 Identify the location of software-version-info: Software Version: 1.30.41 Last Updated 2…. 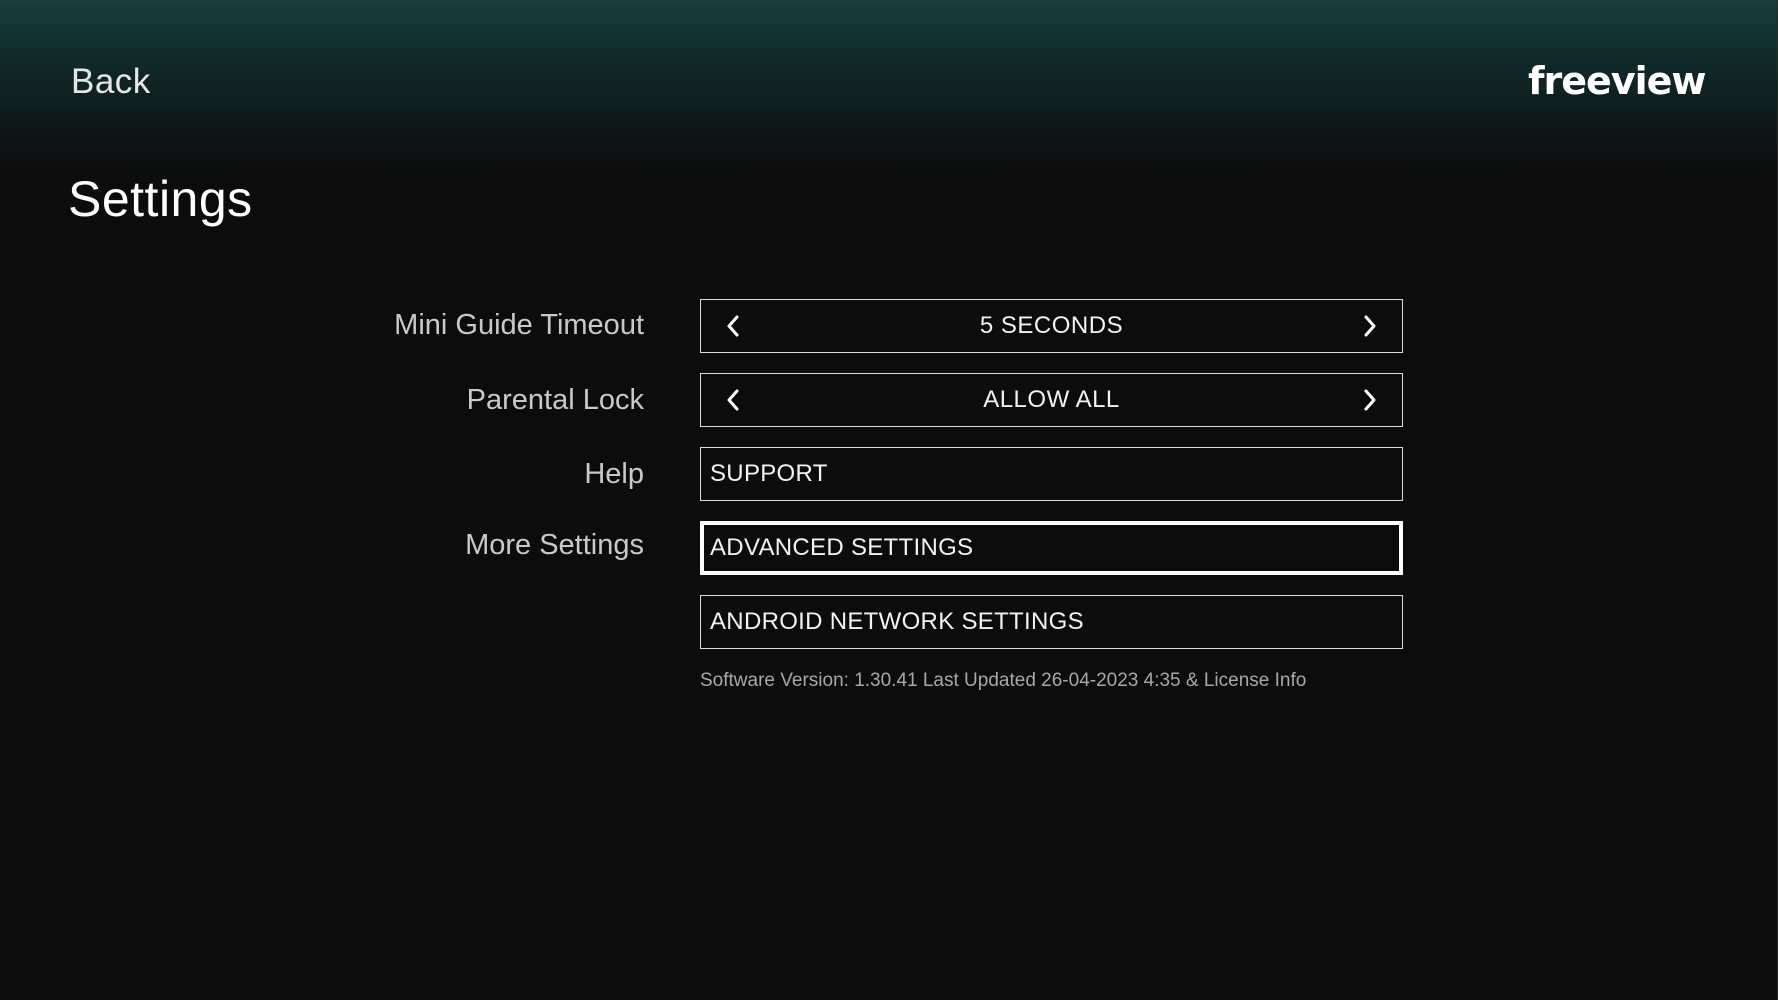
(1003, 681).